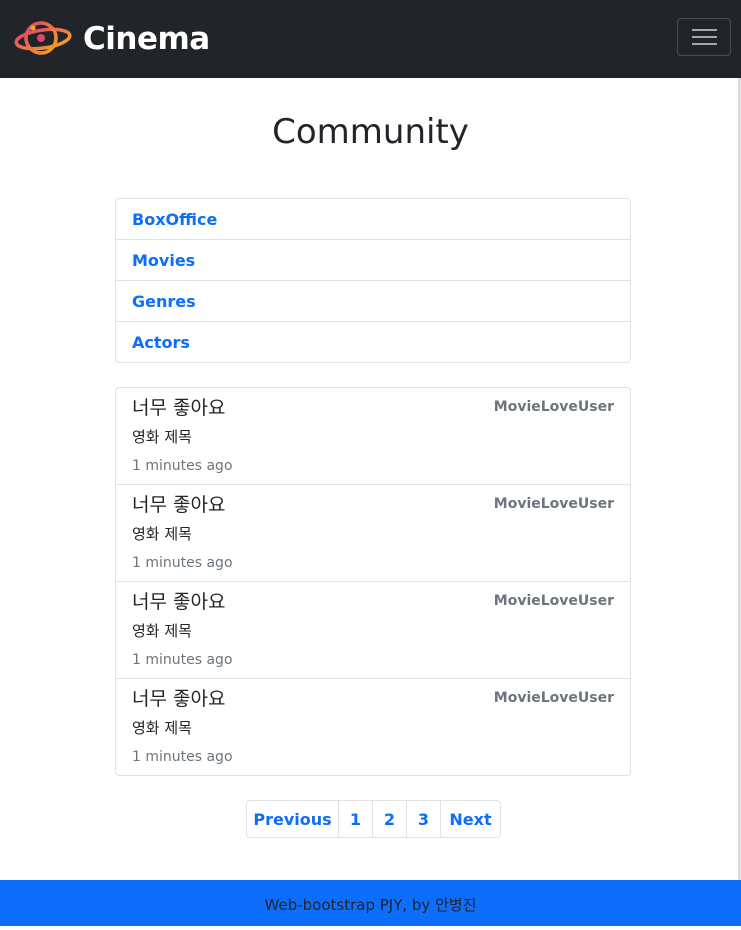 The height and width of the screenshot is (930, 741). What do you see at coordinates (43, 38) in the screenshot?
I see `planet-logo-icon` at bounding box center [43, 38].